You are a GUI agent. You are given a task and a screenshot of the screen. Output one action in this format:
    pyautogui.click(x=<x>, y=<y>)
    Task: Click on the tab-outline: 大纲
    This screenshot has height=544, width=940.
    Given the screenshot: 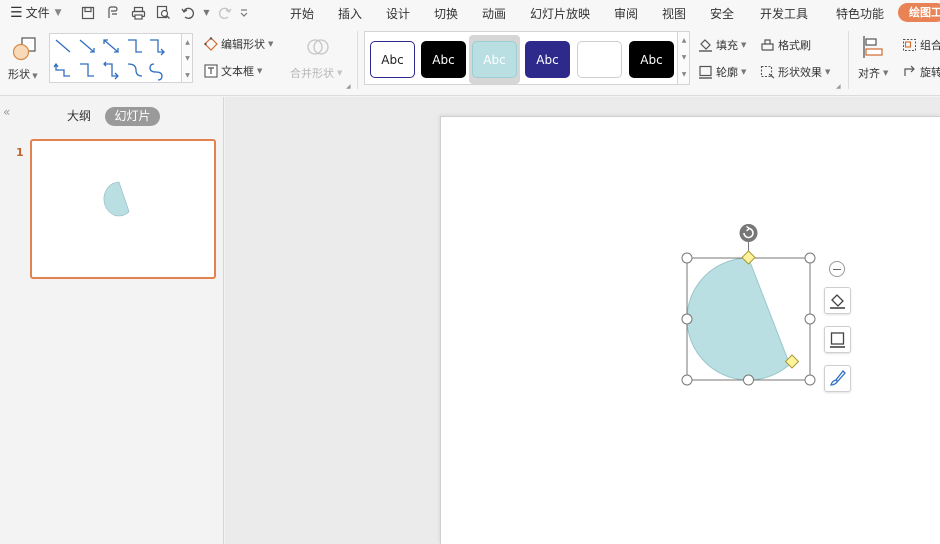 What is the action you would take?
    pyautogui.click(x=79, y=115)
    